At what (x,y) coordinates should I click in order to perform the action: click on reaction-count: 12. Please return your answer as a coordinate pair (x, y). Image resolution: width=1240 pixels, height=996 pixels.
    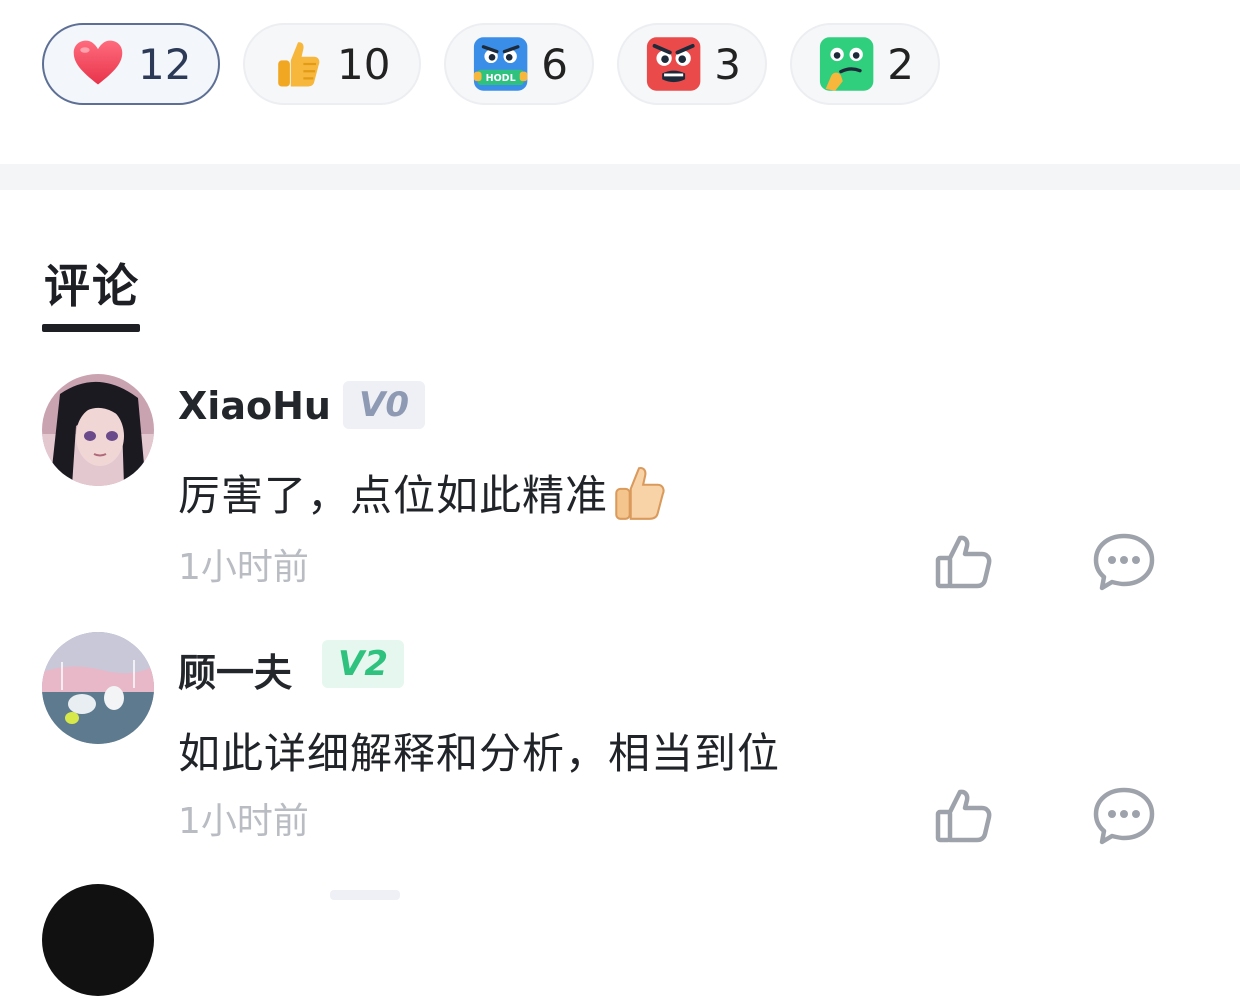
    Looking at the image, I should click on (165, 64).